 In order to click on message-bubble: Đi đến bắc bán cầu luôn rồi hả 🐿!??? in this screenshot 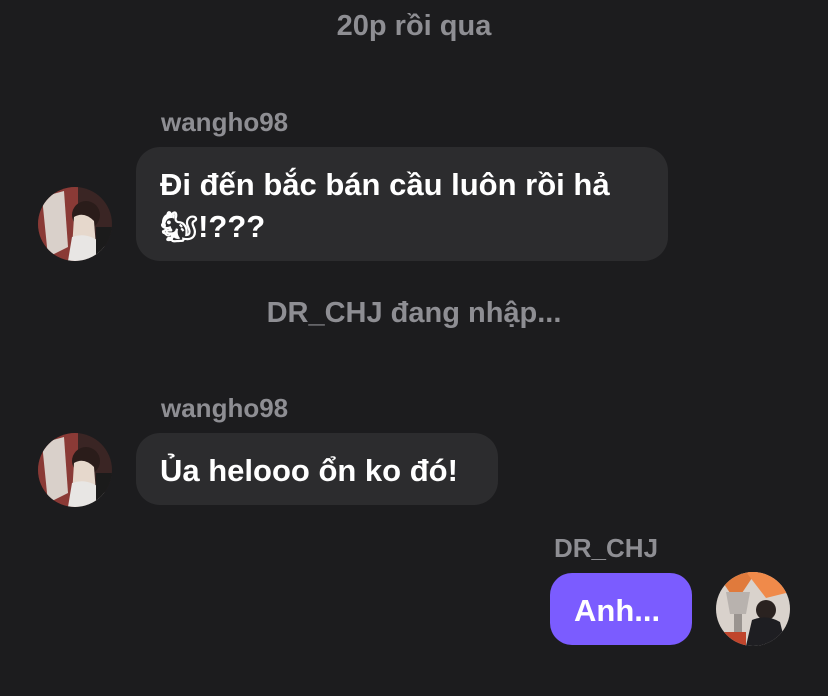, I will do `click(402, 204)`.